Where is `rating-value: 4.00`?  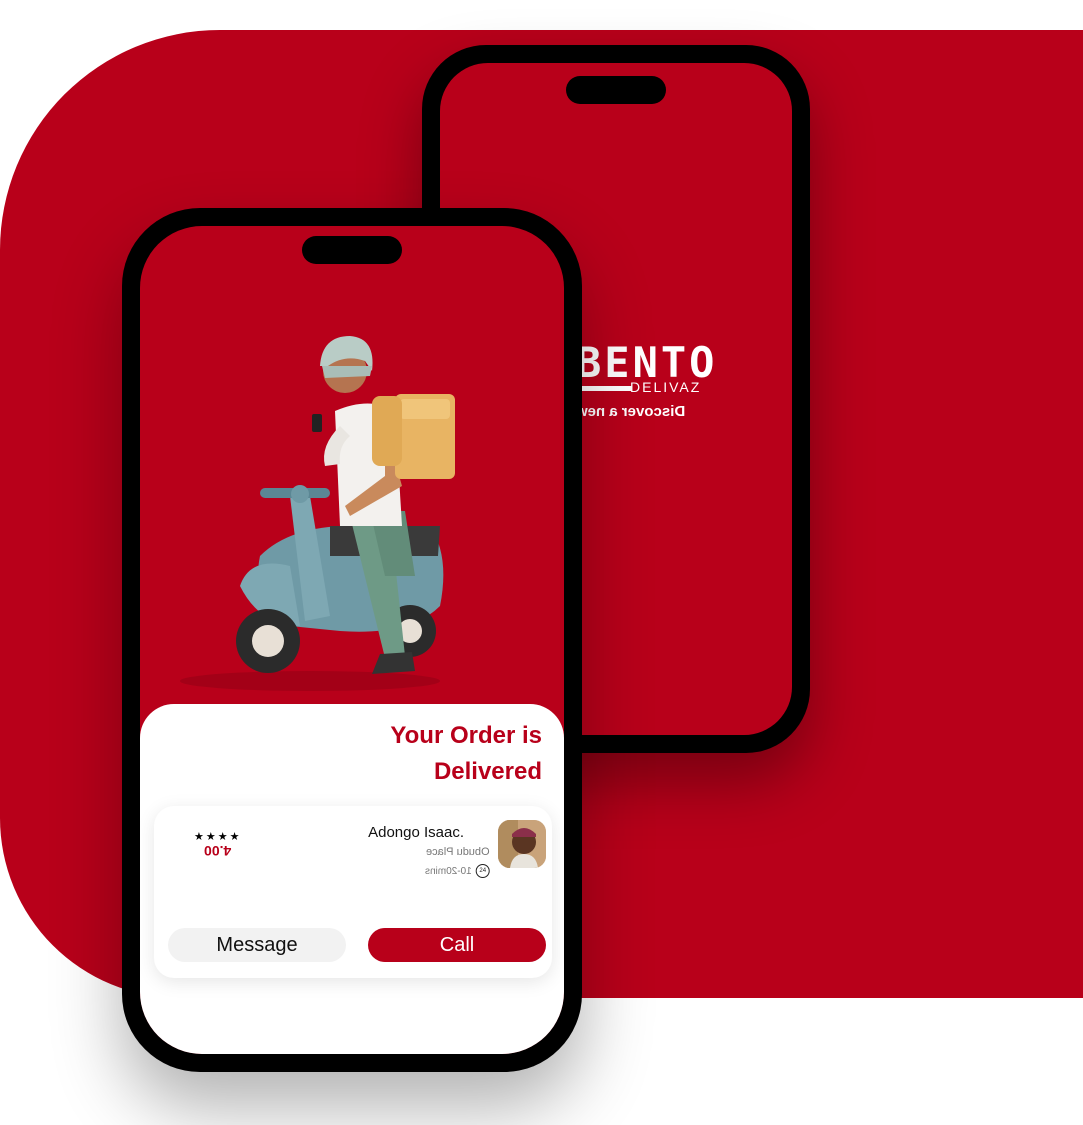
rating-value: 4.00 is located at coordinates (218, 851).